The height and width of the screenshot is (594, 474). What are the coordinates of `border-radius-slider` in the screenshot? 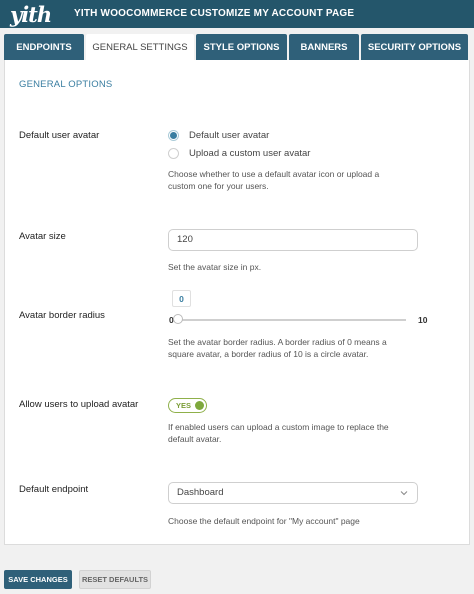 It's located at (289, 319).